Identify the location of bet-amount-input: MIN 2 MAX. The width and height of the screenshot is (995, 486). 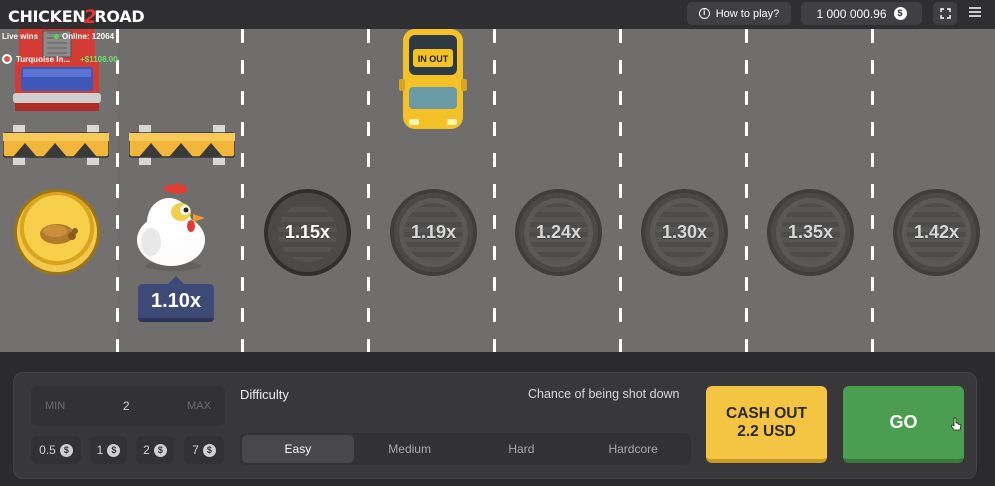
(128, 406).